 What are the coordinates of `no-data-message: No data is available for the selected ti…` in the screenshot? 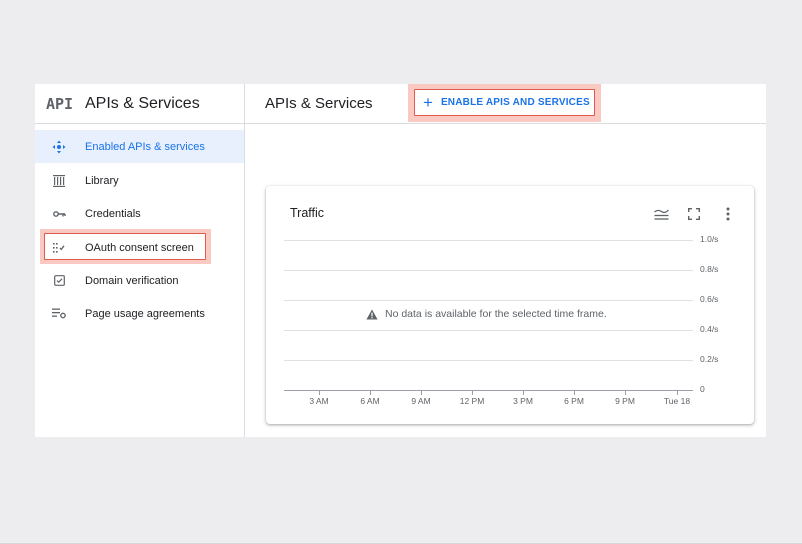 It's located at (486, 314).